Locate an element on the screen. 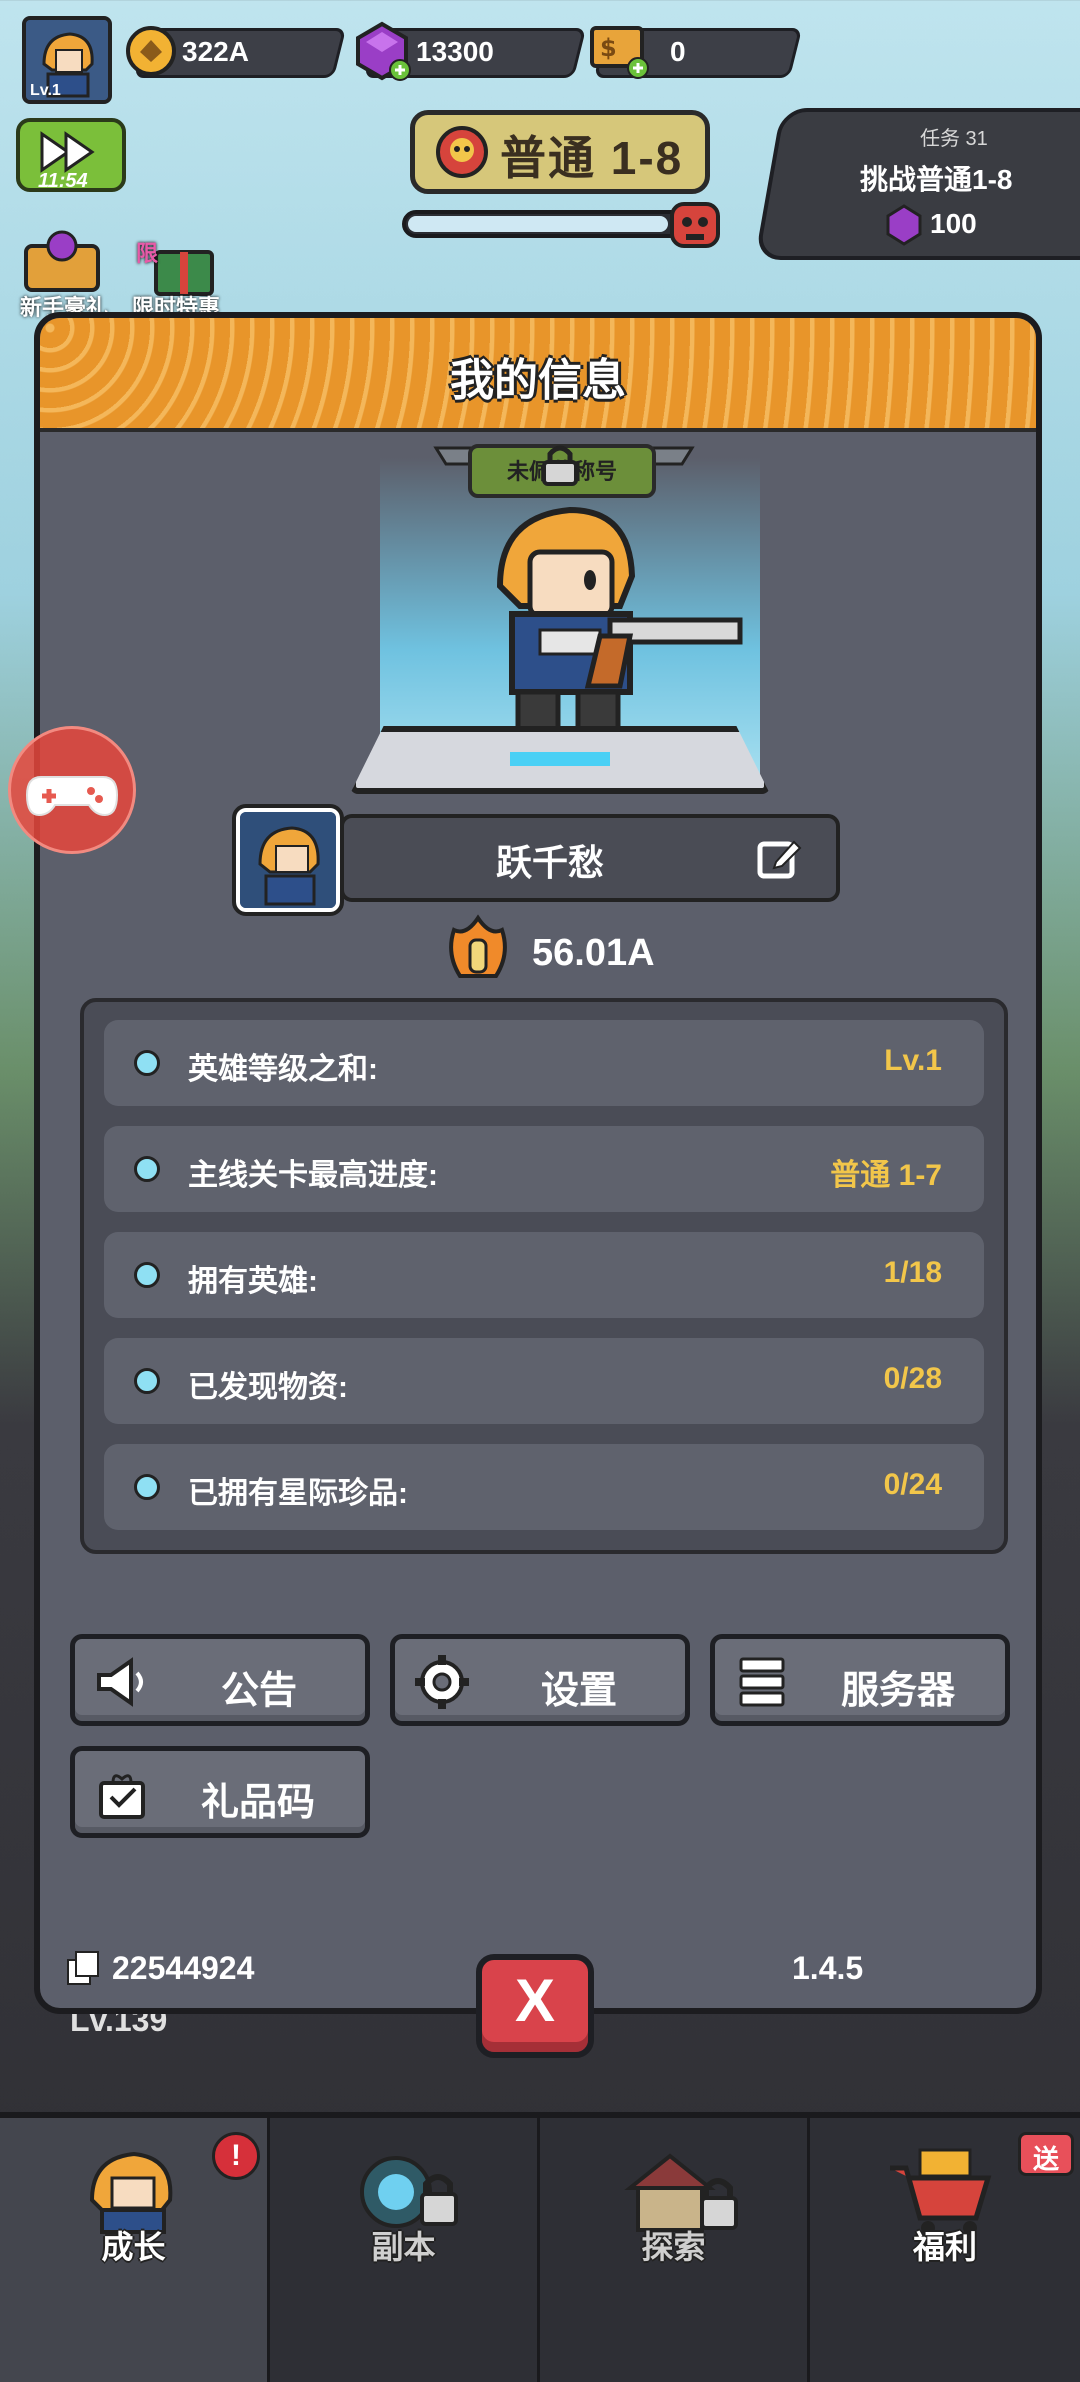 The height and width of the screenshot is (2382, 1080). stat-row-heroes-owned: 拥有英雄: 1/18 is located at coordinates (544, 1275).